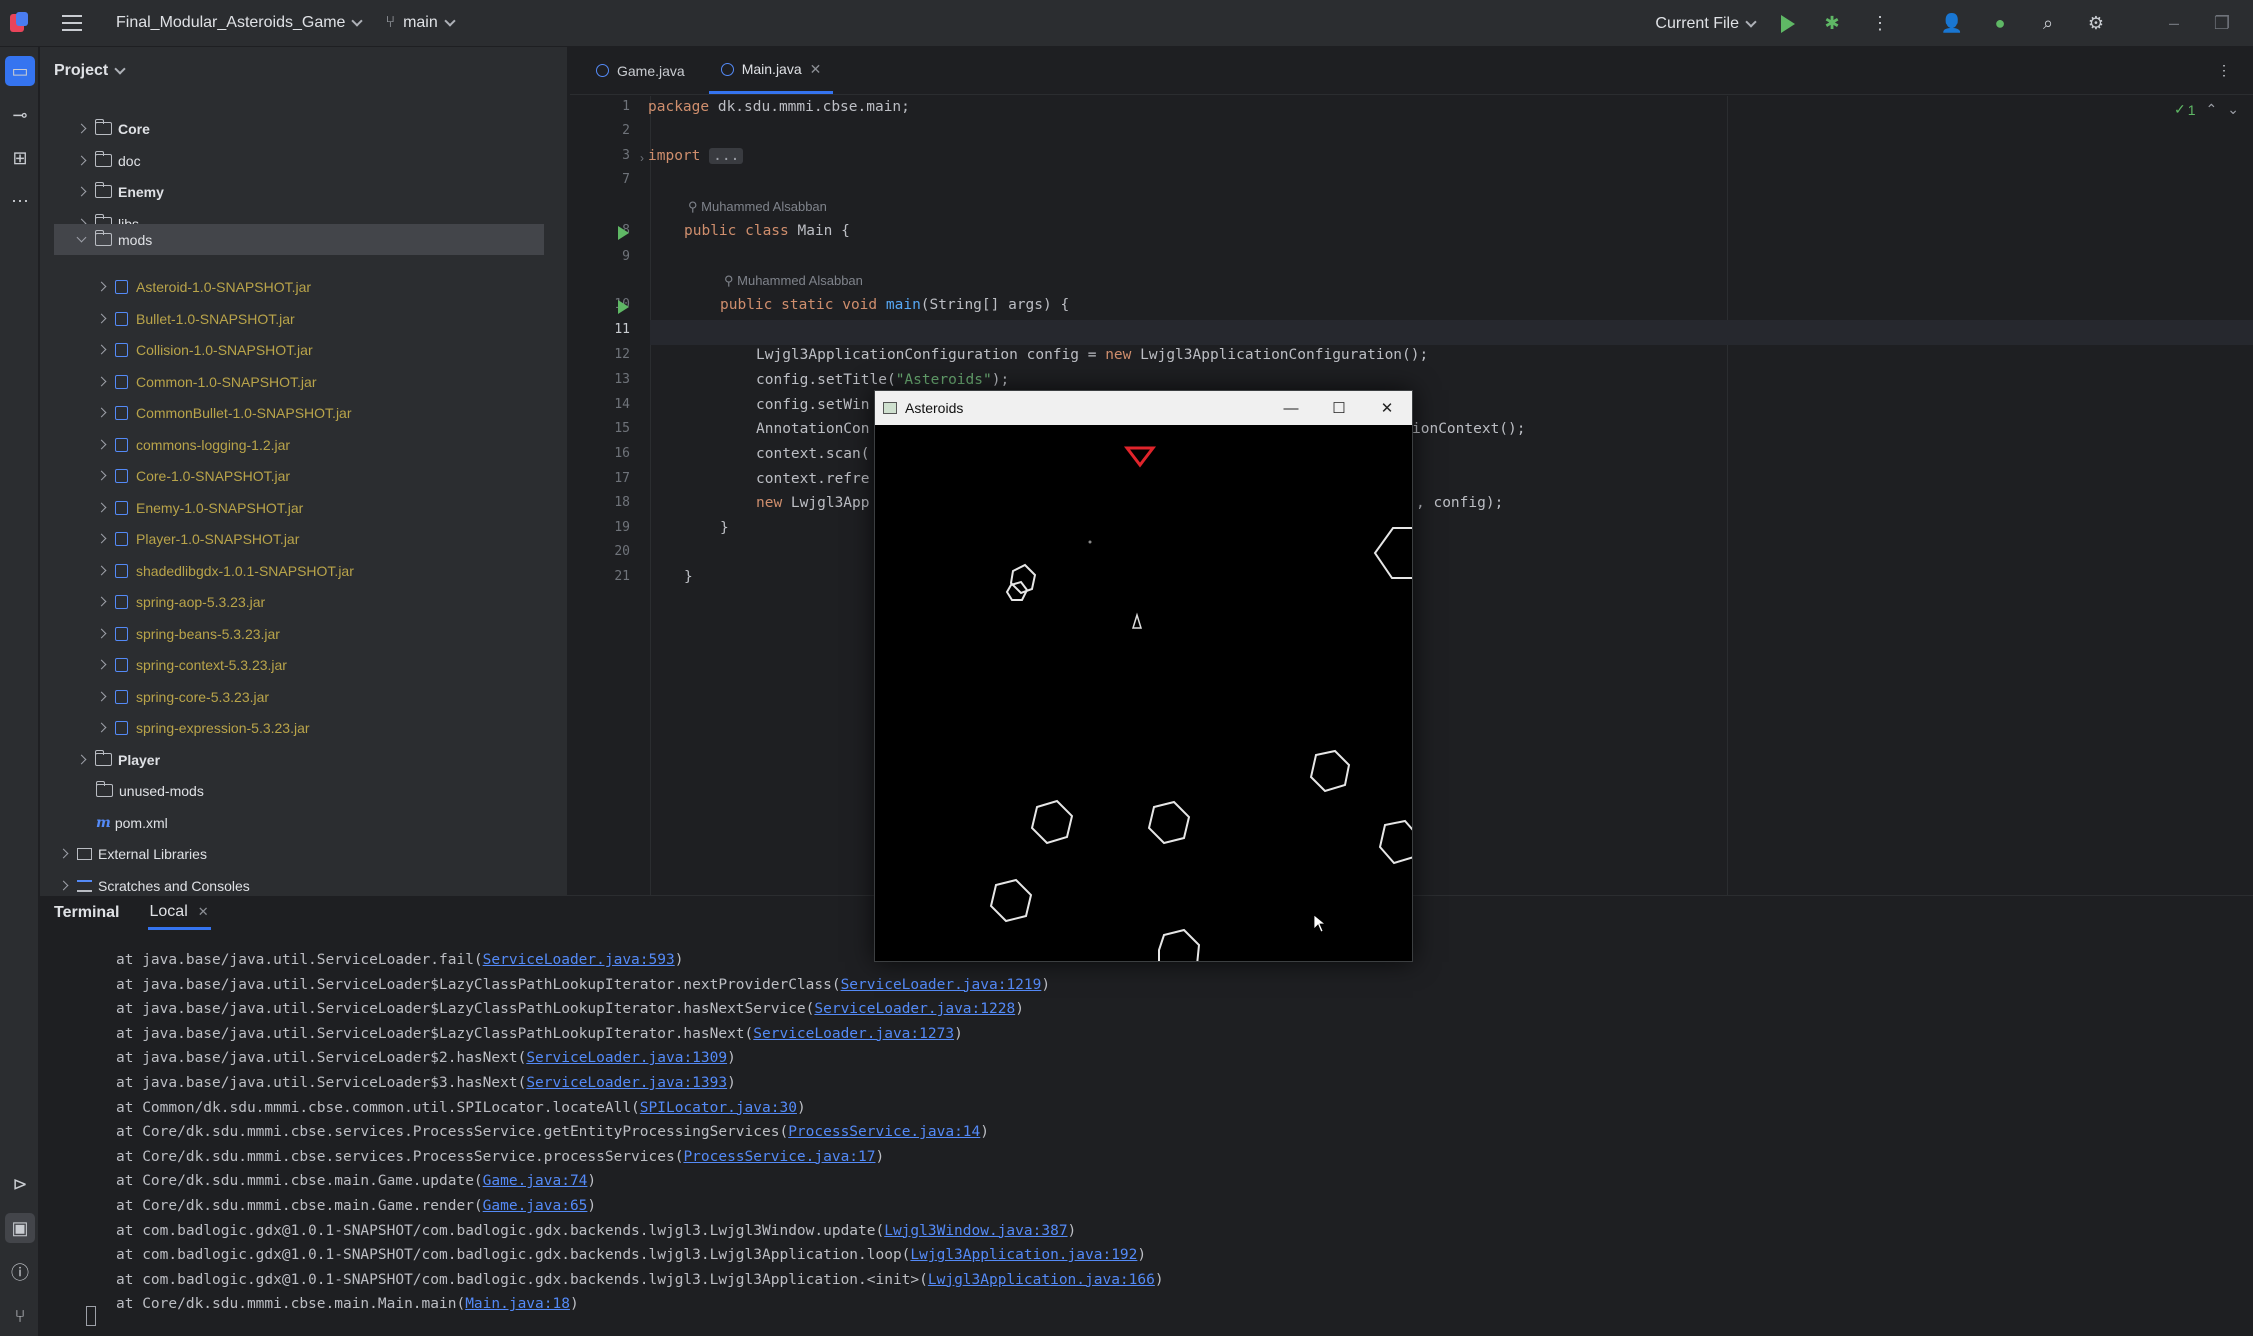 This screenshot has width=2253, height=1336. What do you see at coordinates (149, 790) in the screenshot?
I see `tree-item-unused-mods: unused-mods` at bounding box center [149, 790].